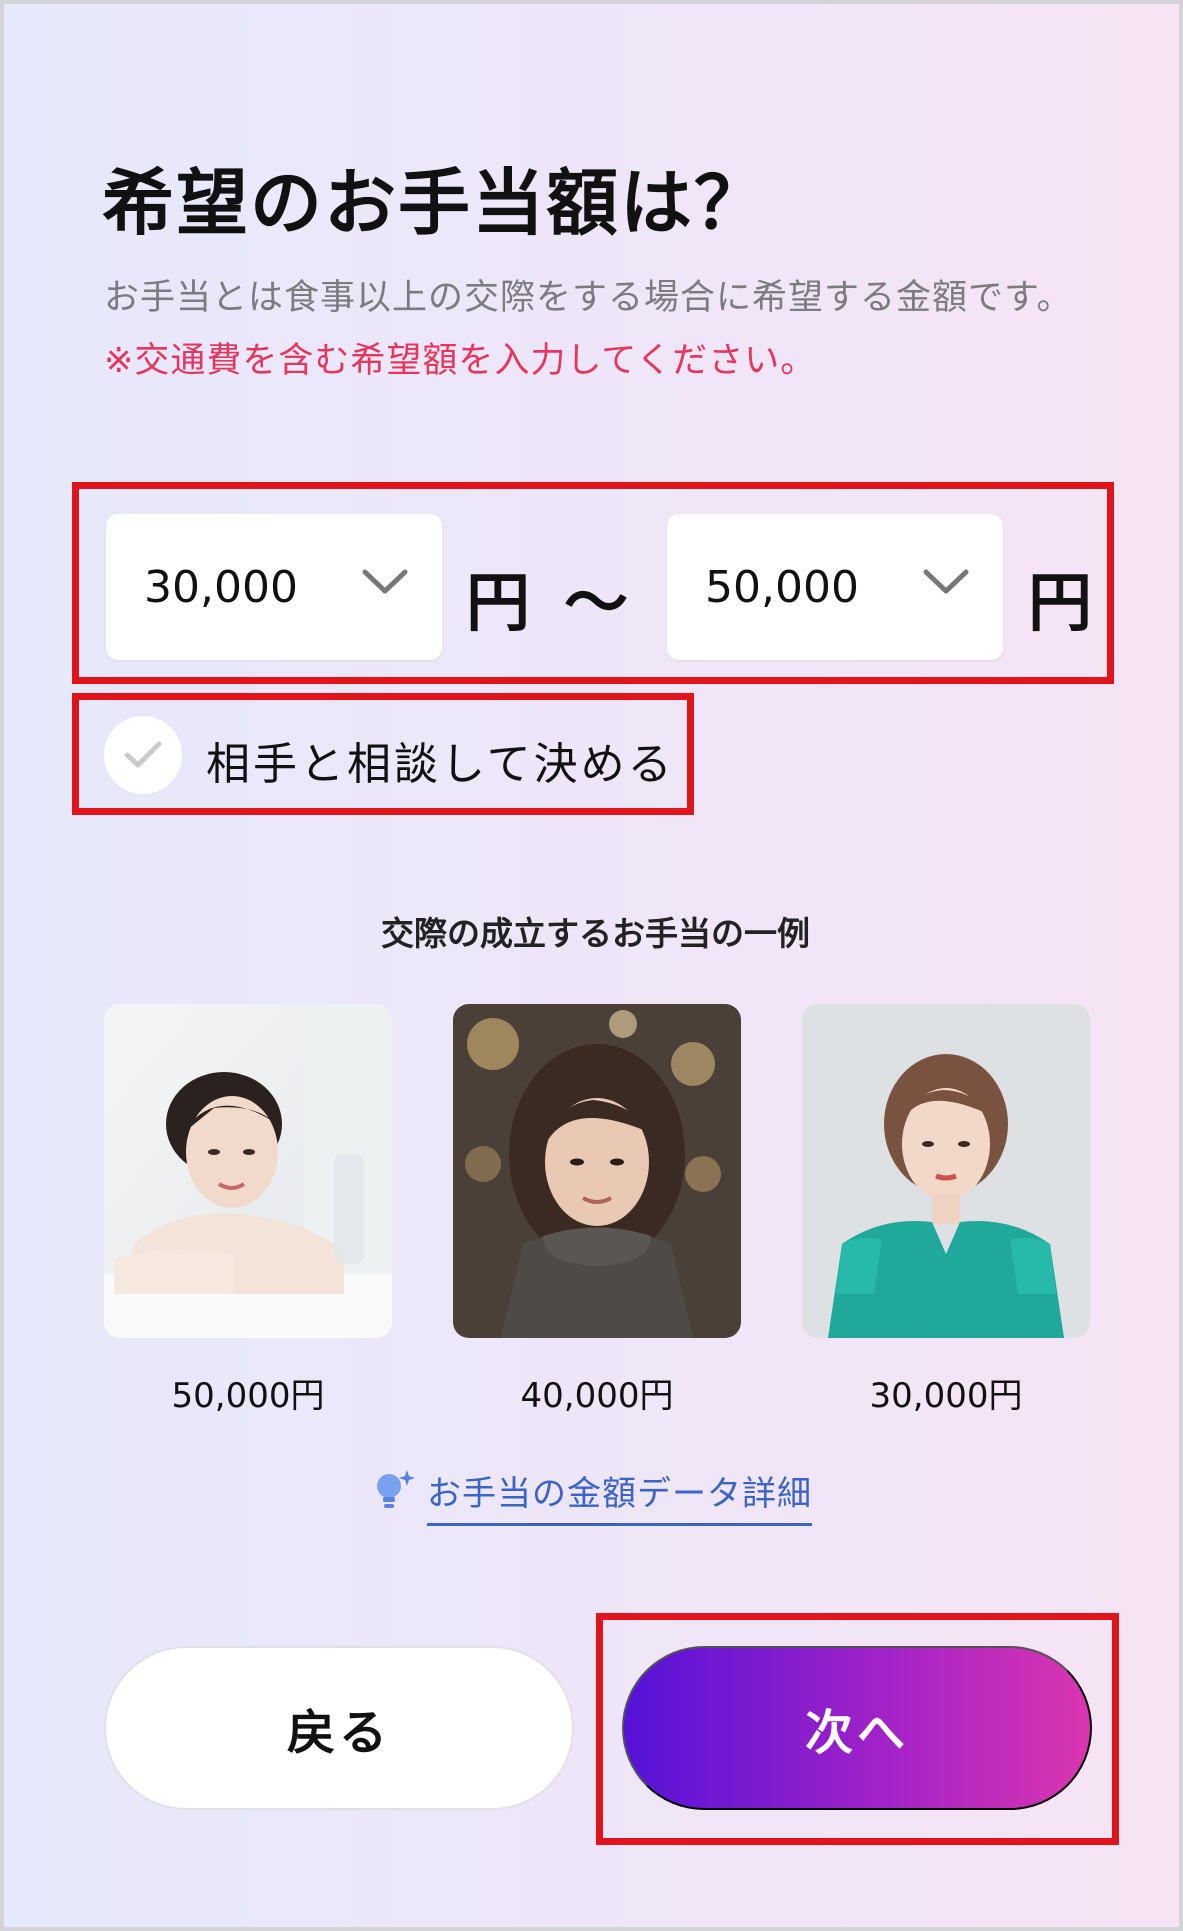 This screenshot has height=1931, width=1183. Describe the element at coordinates (498, 604) in the screenshot. I see `min-unit-label: 円` at that location.